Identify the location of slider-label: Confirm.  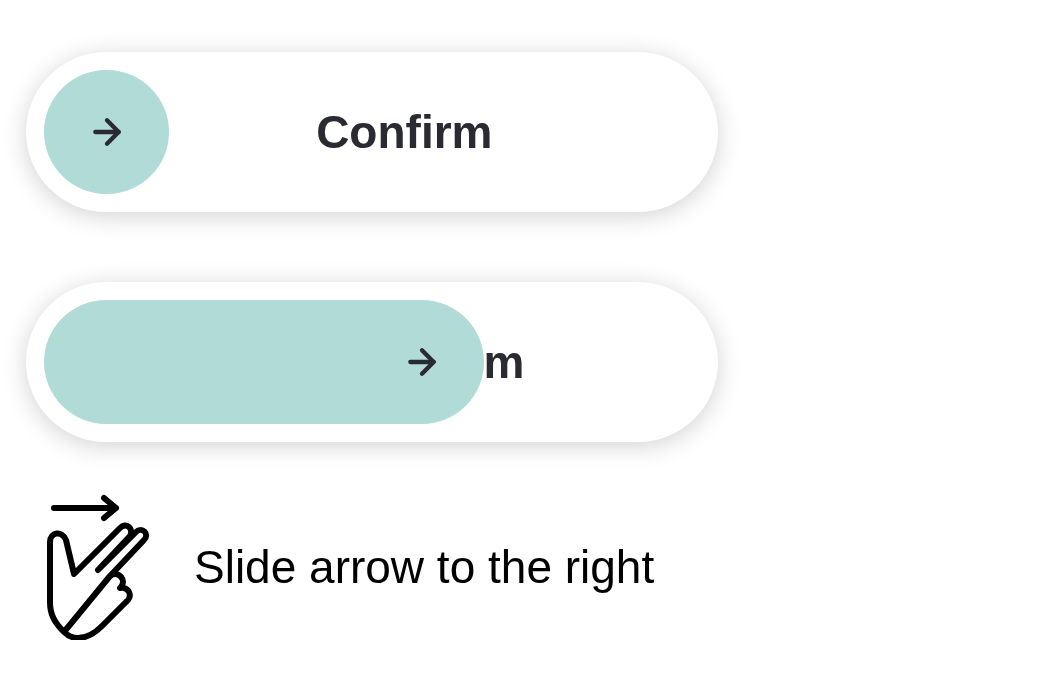
(404, 132).